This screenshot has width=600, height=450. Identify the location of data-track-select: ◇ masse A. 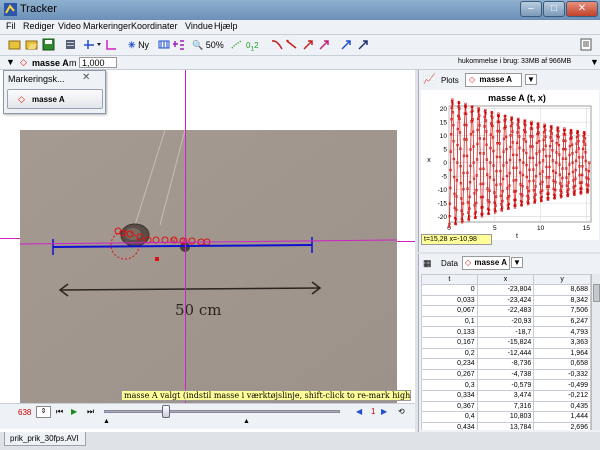
(486, 263).